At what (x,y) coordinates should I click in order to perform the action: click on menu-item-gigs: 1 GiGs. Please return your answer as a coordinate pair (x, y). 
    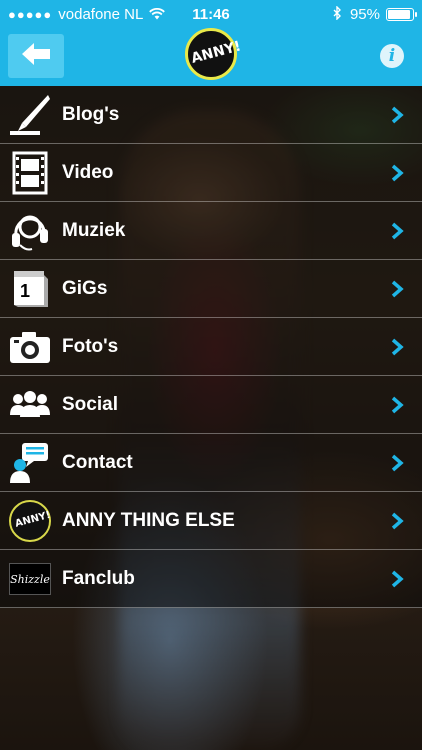
    Looking at the image, I should click on (211, 289).